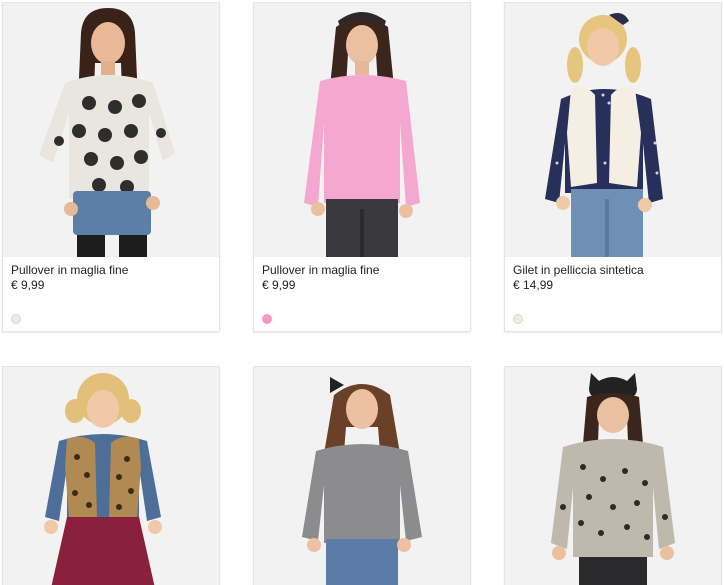  What do you see at coordinates (533, 285) in the screenshot?
I see `product-price: € 14,99` at bounding box center [533, 285].